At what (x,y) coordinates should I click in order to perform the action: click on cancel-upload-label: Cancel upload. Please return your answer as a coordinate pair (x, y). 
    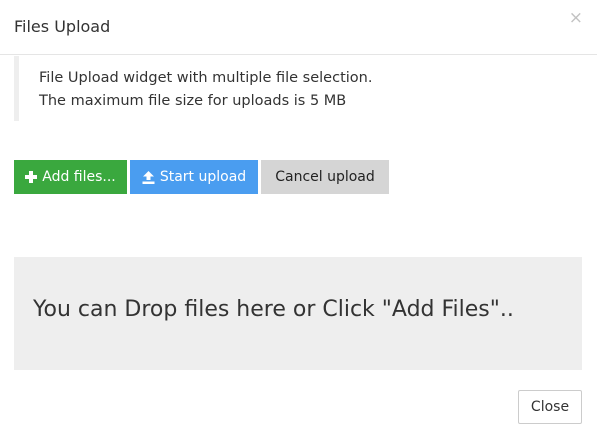
    Looking at the image, I should click on (325, 177).